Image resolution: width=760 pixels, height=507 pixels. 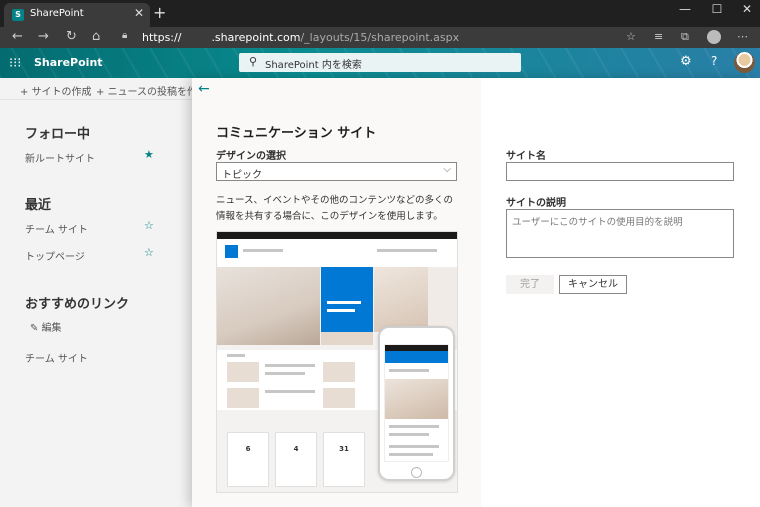 What do you see at coordinates (337, 253) in the screenshot?
I see `preview-header` at bounding box center [337, 253].